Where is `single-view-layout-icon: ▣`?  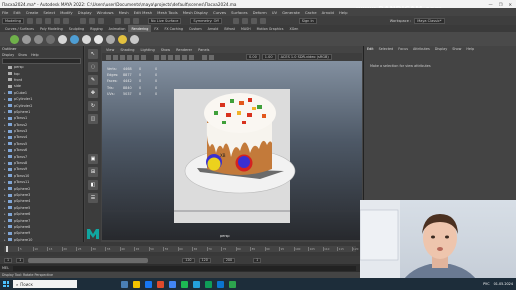 single-view-layout-icon: ▣ is located at coordinates (93, 159).